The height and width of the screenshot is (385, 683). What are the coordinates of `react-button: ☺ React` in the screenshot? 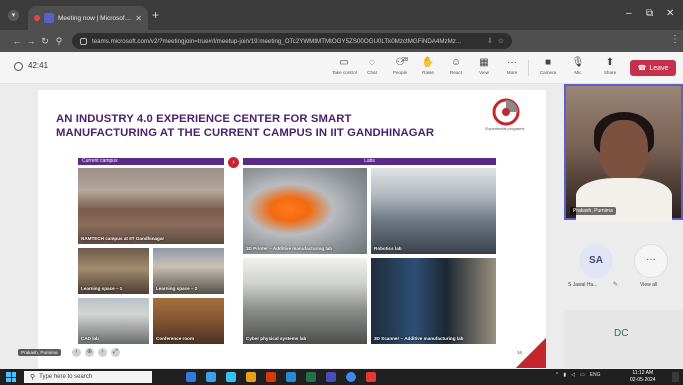 It's located at (456, 68).